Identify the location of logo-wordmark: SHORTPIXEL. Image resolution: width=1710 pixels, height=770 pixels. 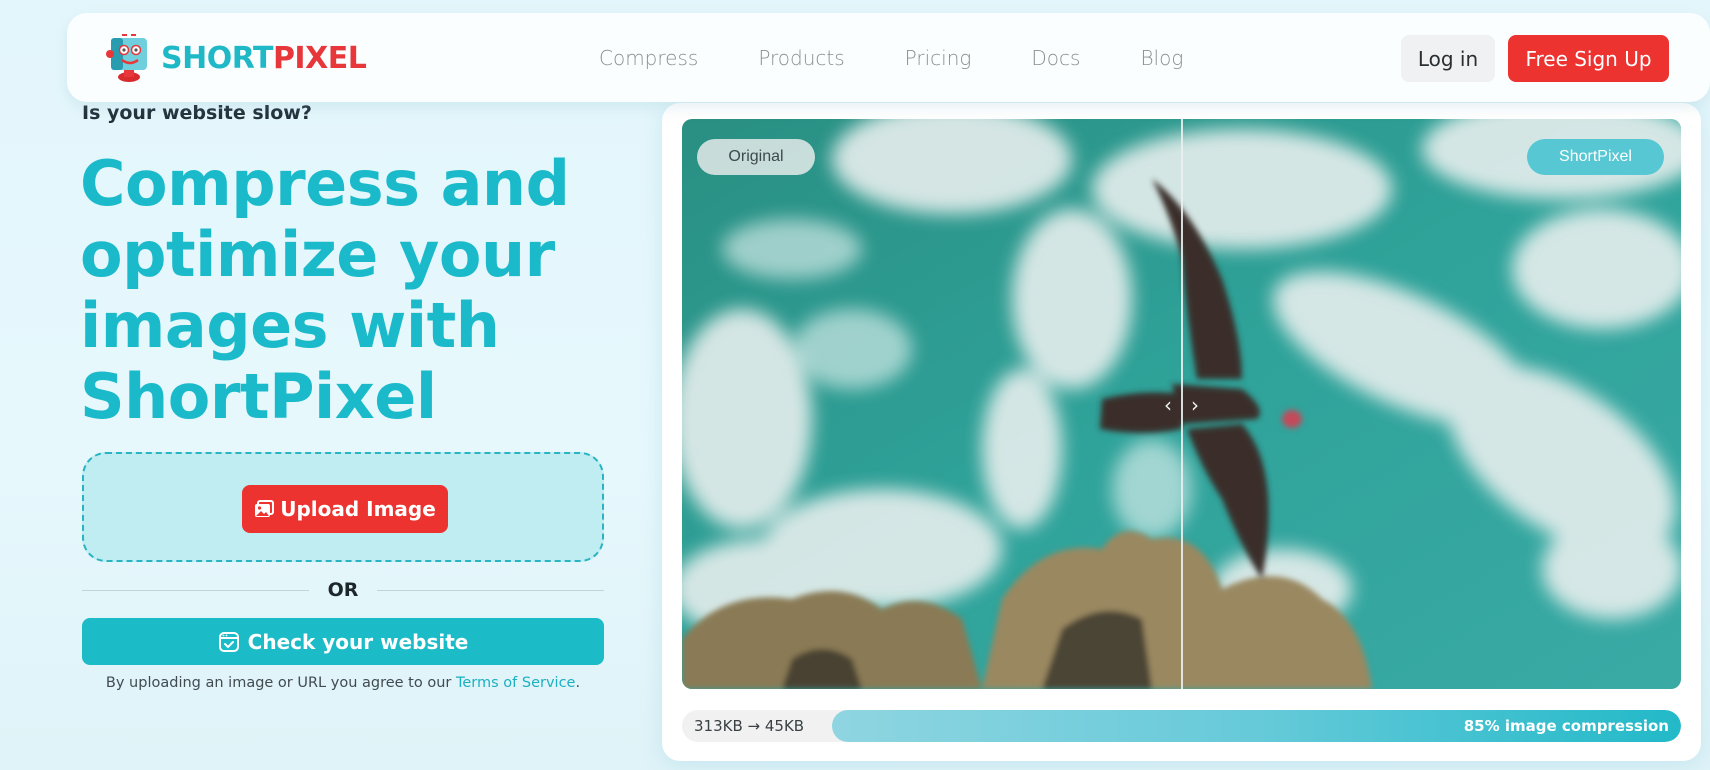
(264, 58).